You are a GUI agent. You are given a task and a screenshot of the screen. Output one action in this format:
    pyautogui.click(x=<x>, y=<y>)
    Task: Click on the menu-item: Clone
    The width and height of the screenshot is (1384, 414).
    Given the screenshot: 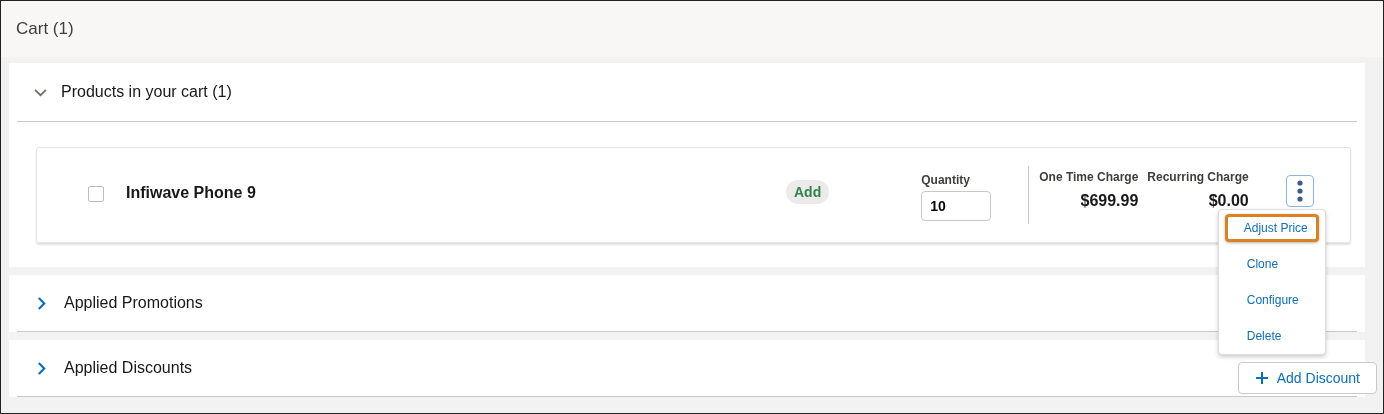 What is the action you would take?
    pyautogui.click(x=1271, y=264)
    